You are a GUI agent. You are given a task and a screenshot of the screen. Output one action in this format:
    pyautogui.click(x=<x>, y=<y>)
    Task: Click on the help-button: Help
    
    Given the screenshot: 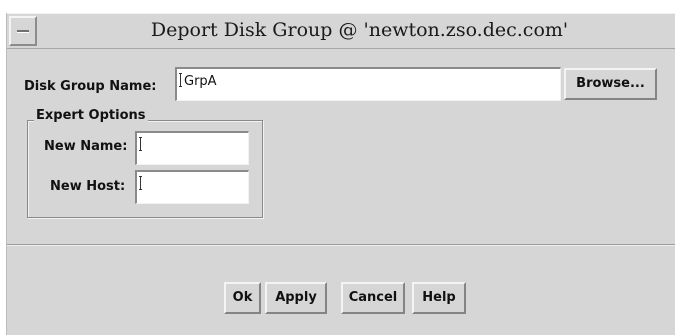 What is the action you would take?
    pyautogui.click(x=439, y=298)
    